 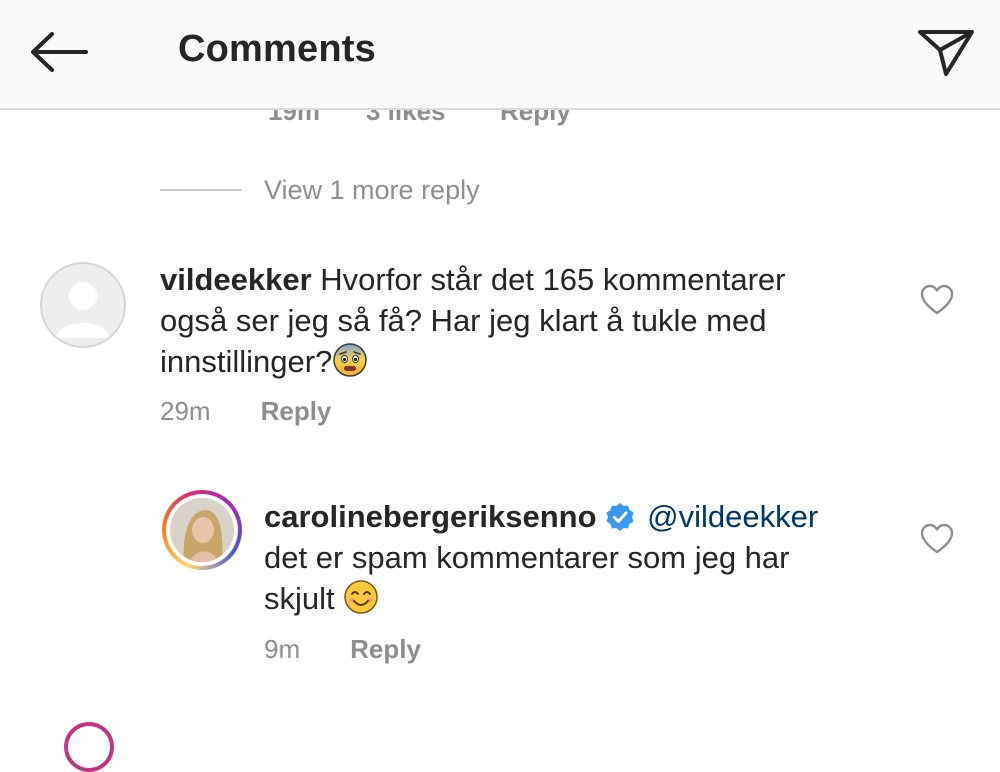 I want to click on share-button, so click(x=945, y=51).